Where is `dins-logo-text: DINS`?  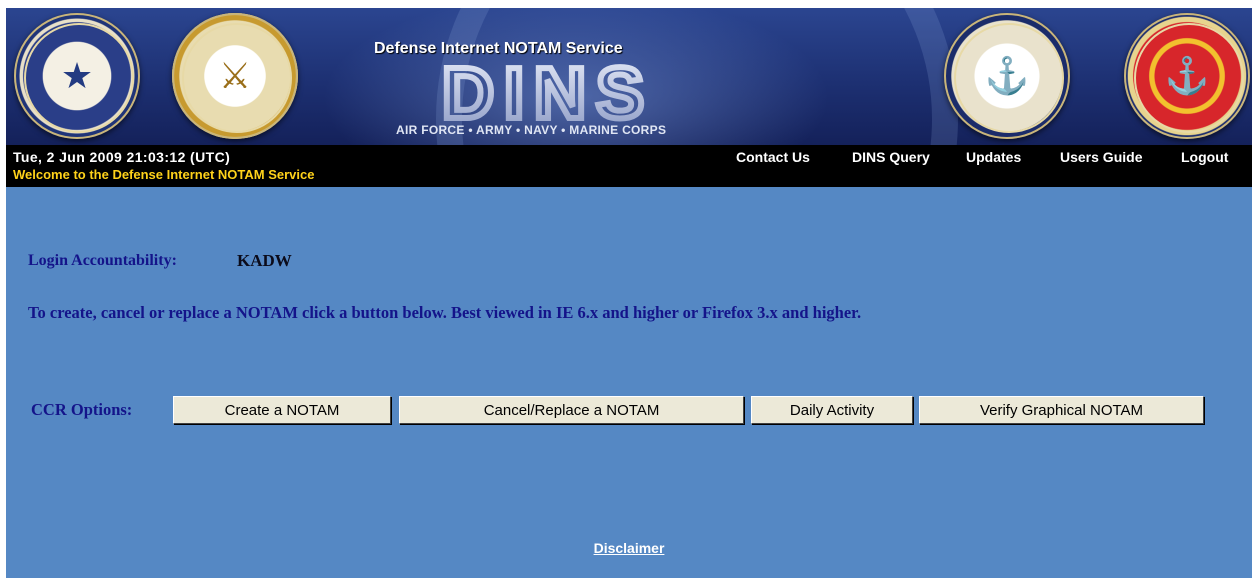 dins-logo-text: DINS is located at coordinates (548, 91).